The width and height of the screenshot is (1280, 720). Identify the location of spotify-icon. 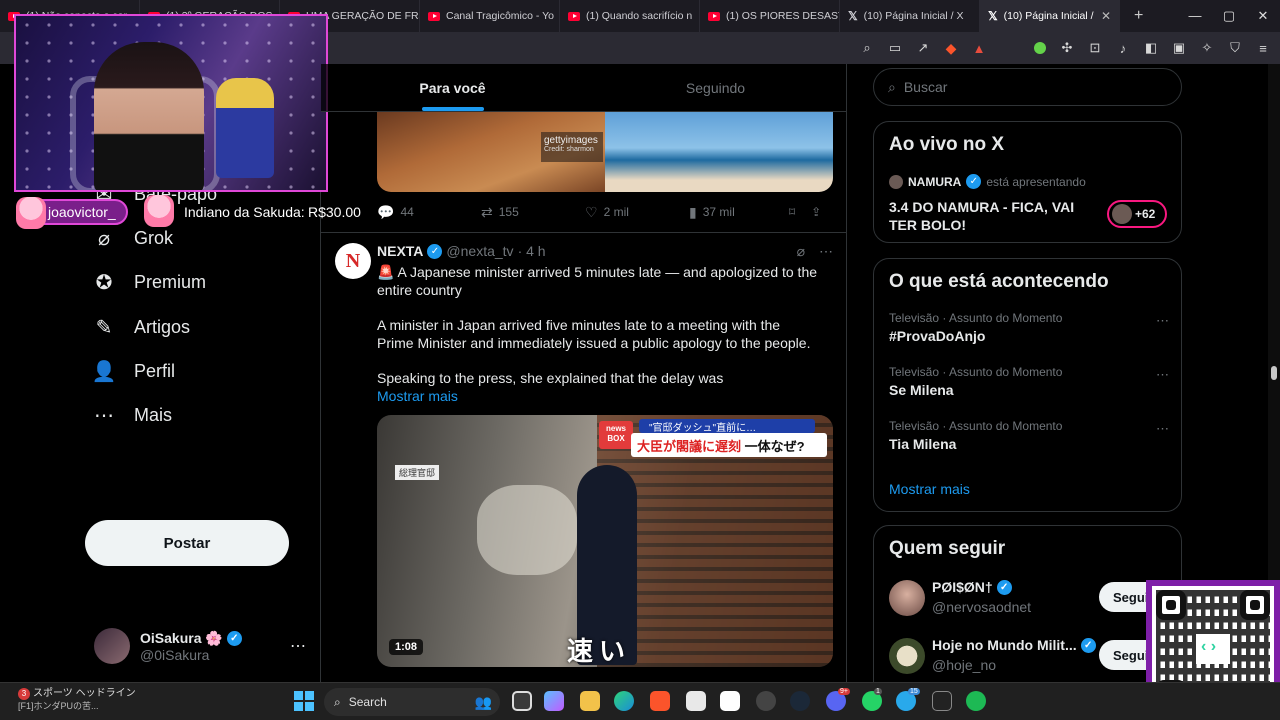
(976, 701).